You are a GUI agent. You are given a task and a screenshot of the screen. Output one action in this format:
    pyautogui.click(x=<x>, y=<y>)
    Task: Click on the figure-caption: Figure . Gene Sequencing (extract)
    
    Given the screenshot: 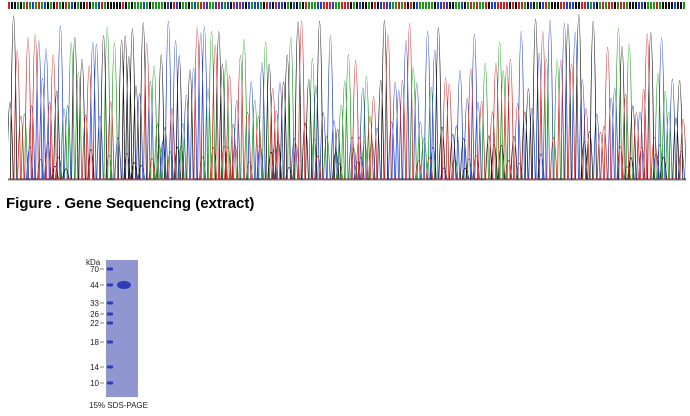 What is the action you would take?
    pyautogui.click(x=130, y=203)
    